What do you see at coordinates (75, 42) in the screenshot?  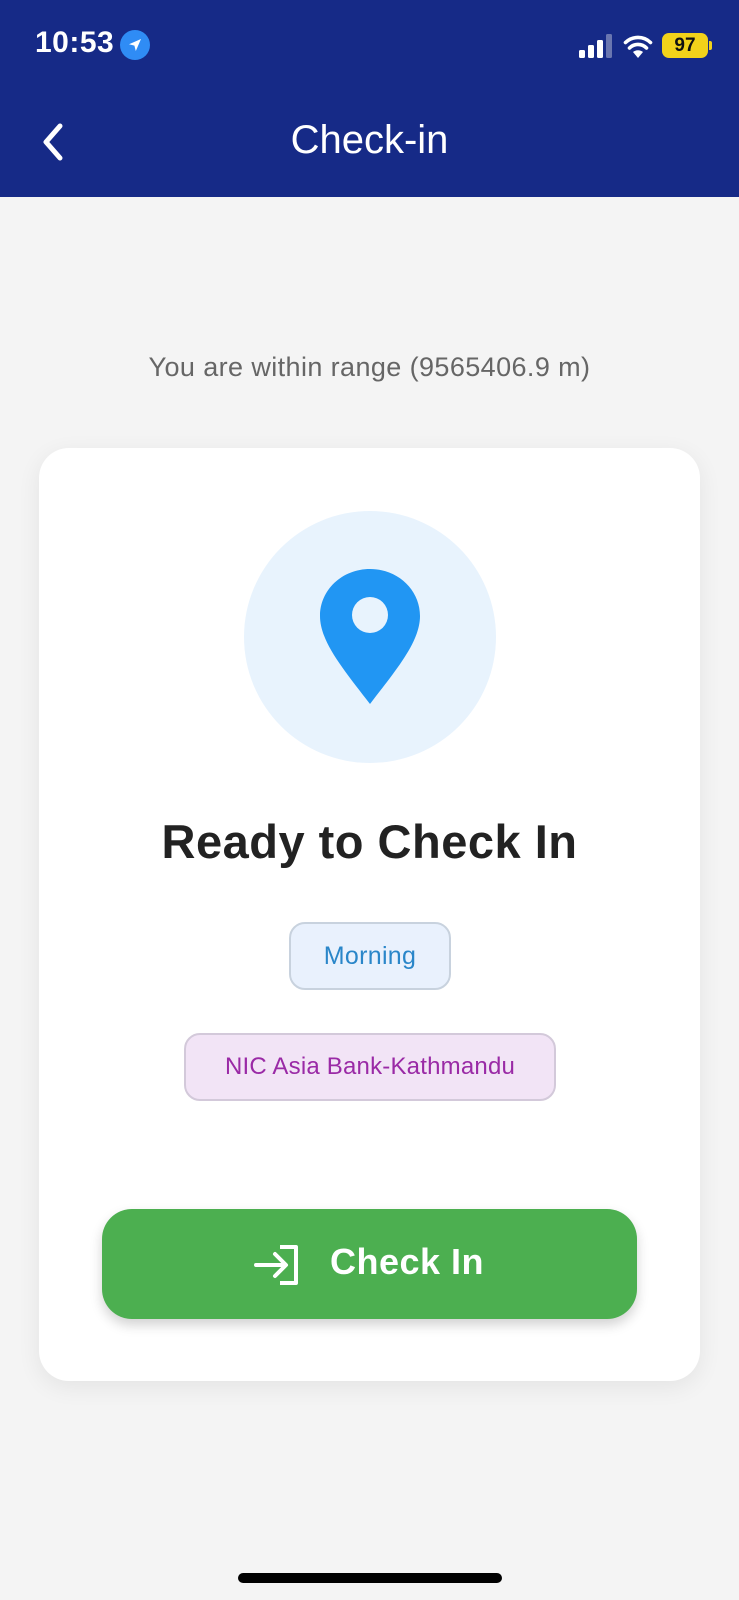 I see `status-time: 10:53` at bounding box center [75, 42].